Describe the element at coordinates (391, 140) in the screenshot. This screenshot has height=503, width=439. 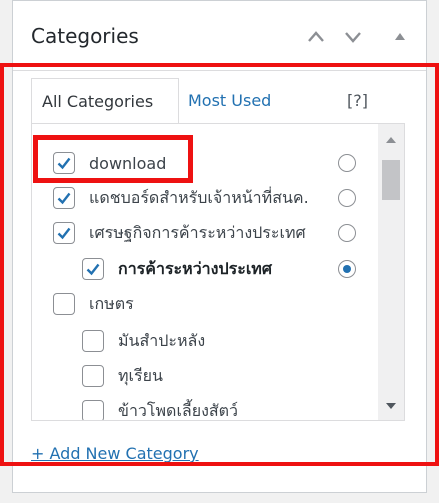
I see `scroll-up-arrow-icon` at that location.